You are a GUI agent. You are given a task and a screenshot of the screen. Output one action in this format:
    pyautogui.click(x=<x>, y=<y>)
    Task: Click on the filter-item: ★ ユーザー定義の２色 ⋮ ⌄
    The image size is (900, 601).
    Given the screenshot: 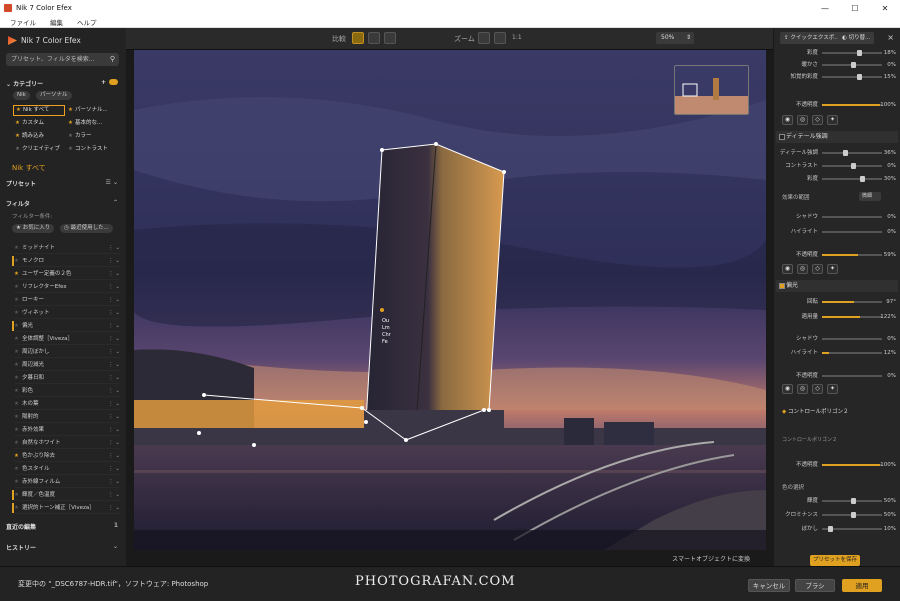 What is the action you would take?
    pyautogui.click(x=67, y=274)
    